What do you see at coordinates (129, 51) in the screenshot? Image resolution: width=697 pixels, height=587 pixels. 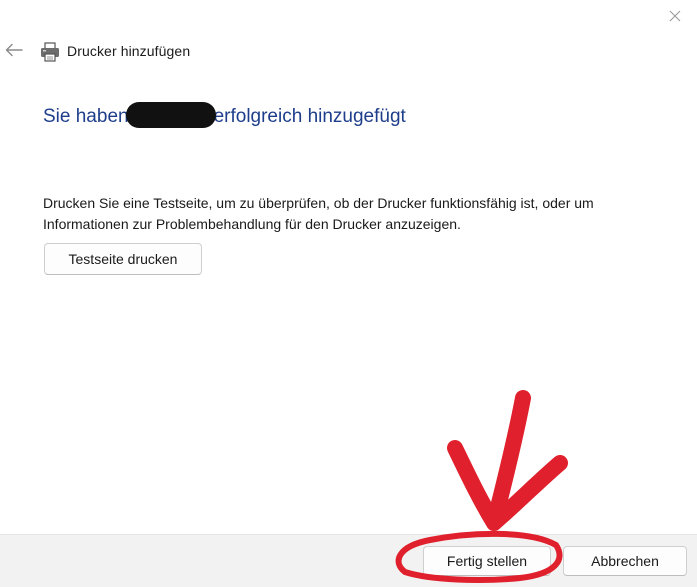 I see `window-title: Drucker hinzufügen` at bounding box center [129, 51].